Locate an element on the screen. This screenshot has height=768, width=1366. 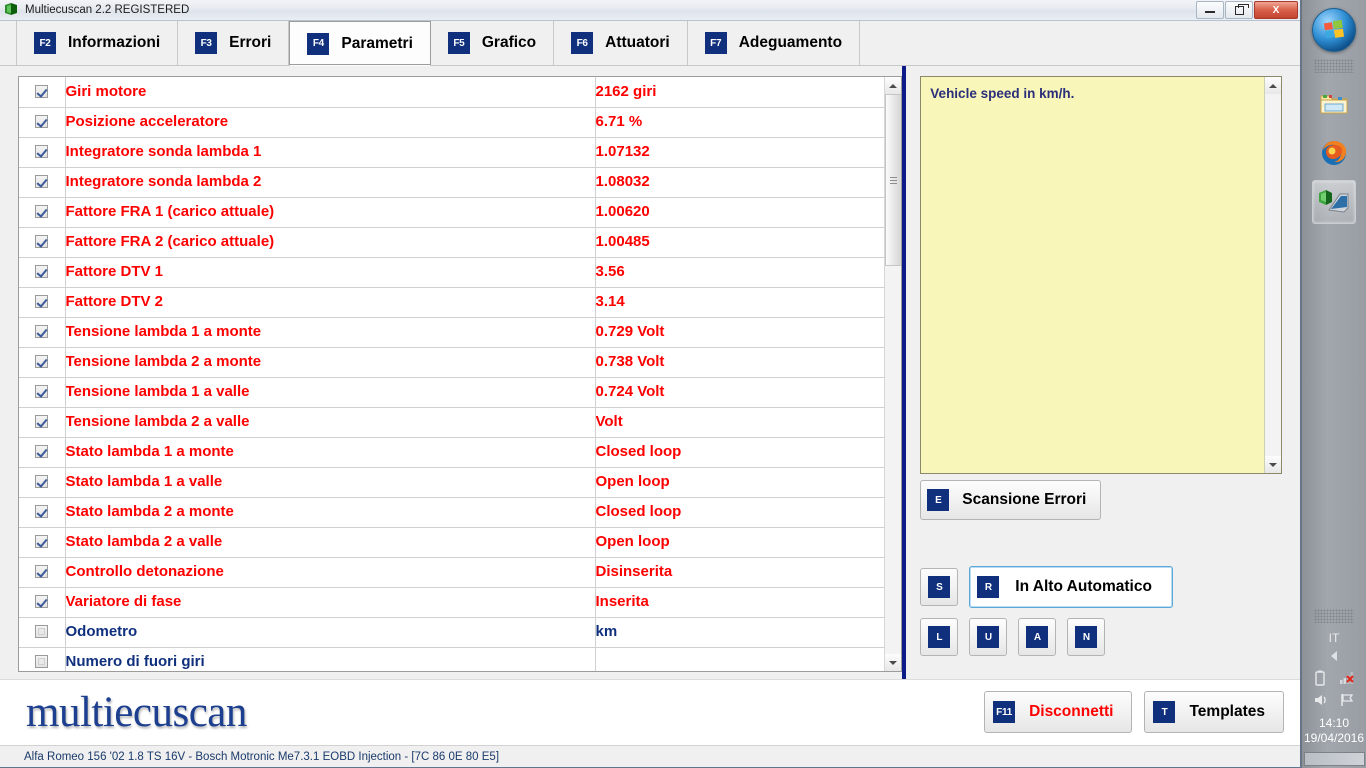
table-row: Stato lambda 1 a valle Open loop is located at coordinates (451, 482).